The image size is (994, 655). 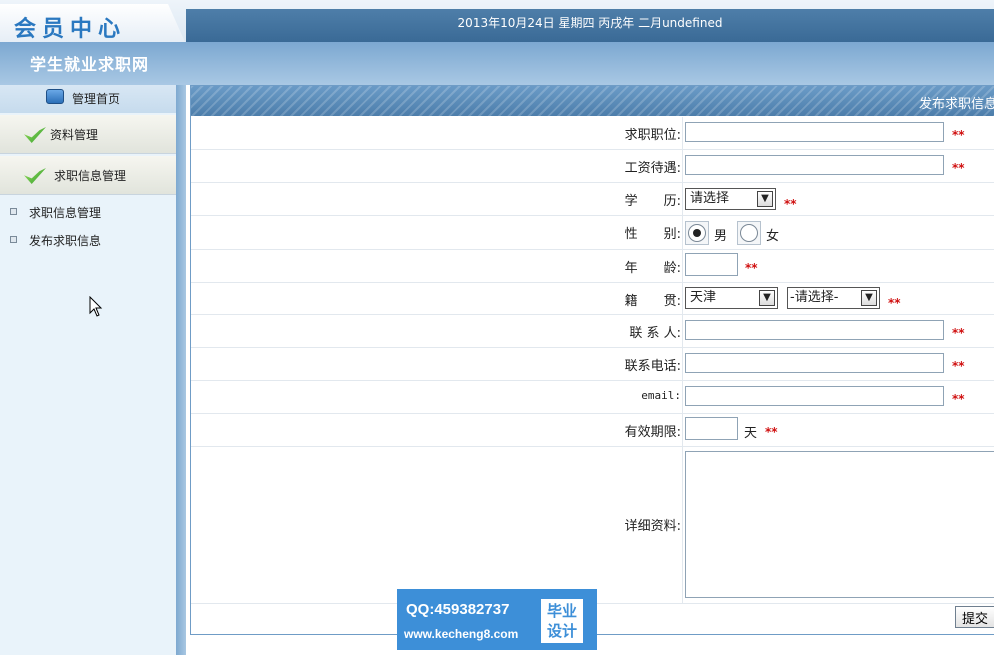 What do you see at coordinates (652, 234) in the screenshot?
I see `field-label: 性 别:` at bounding box center [652, 234].